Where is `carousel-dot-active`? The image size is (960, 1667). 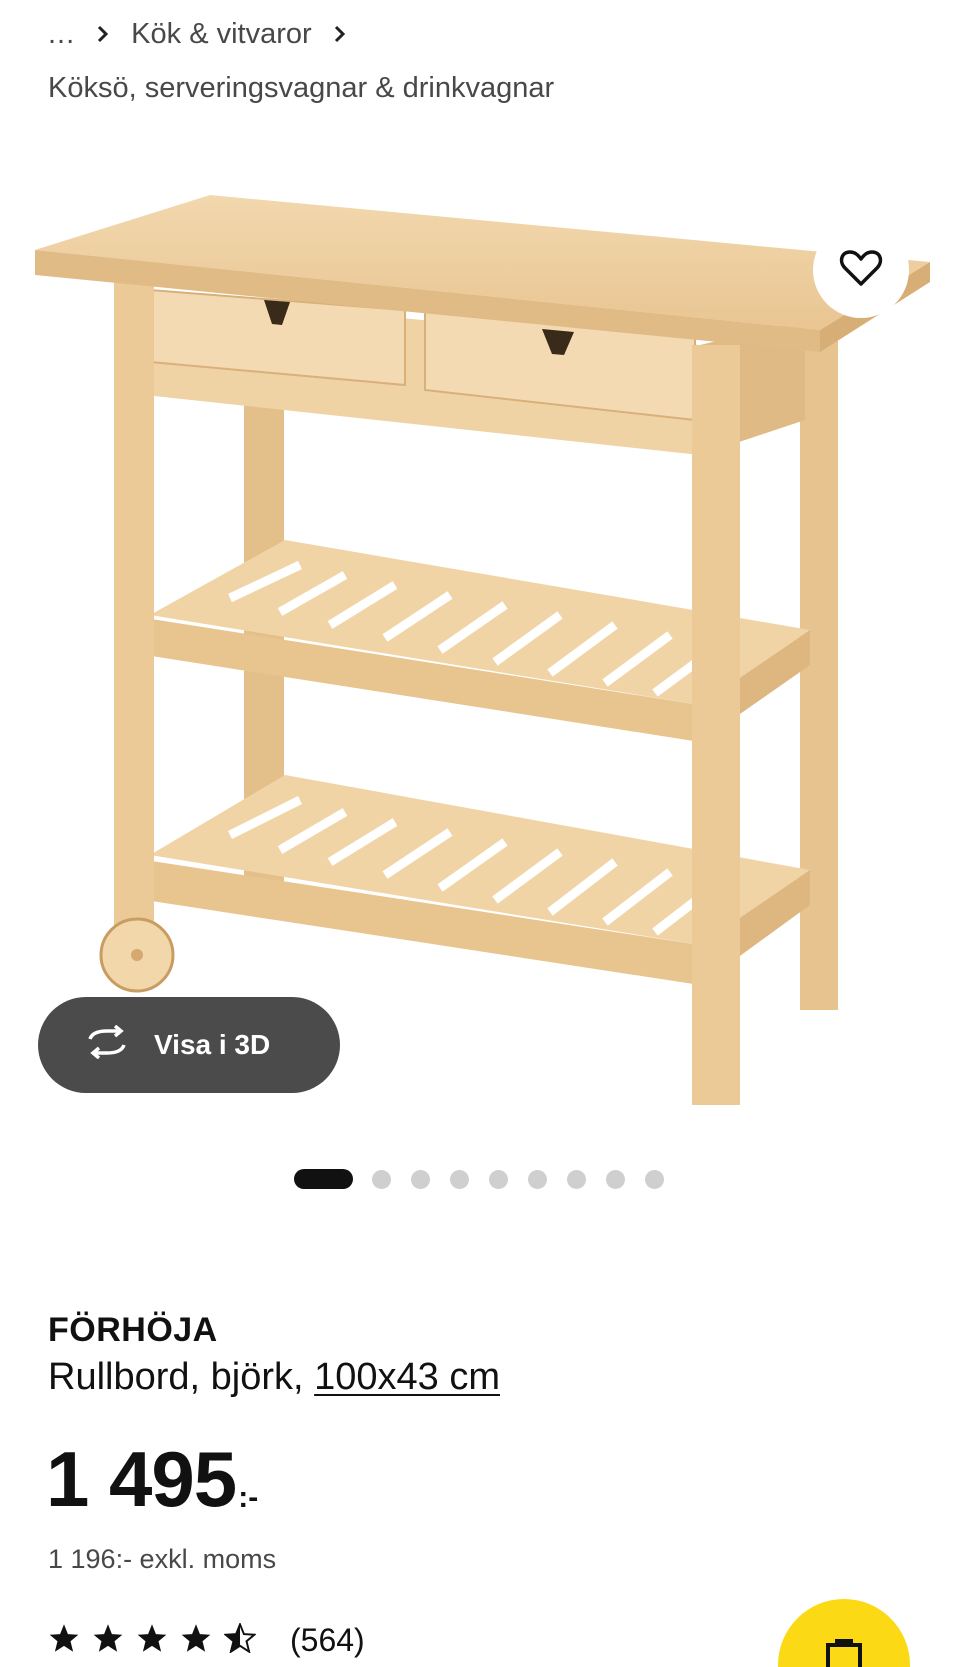 carousel-dot-active is located at coordinates (323, 1179).